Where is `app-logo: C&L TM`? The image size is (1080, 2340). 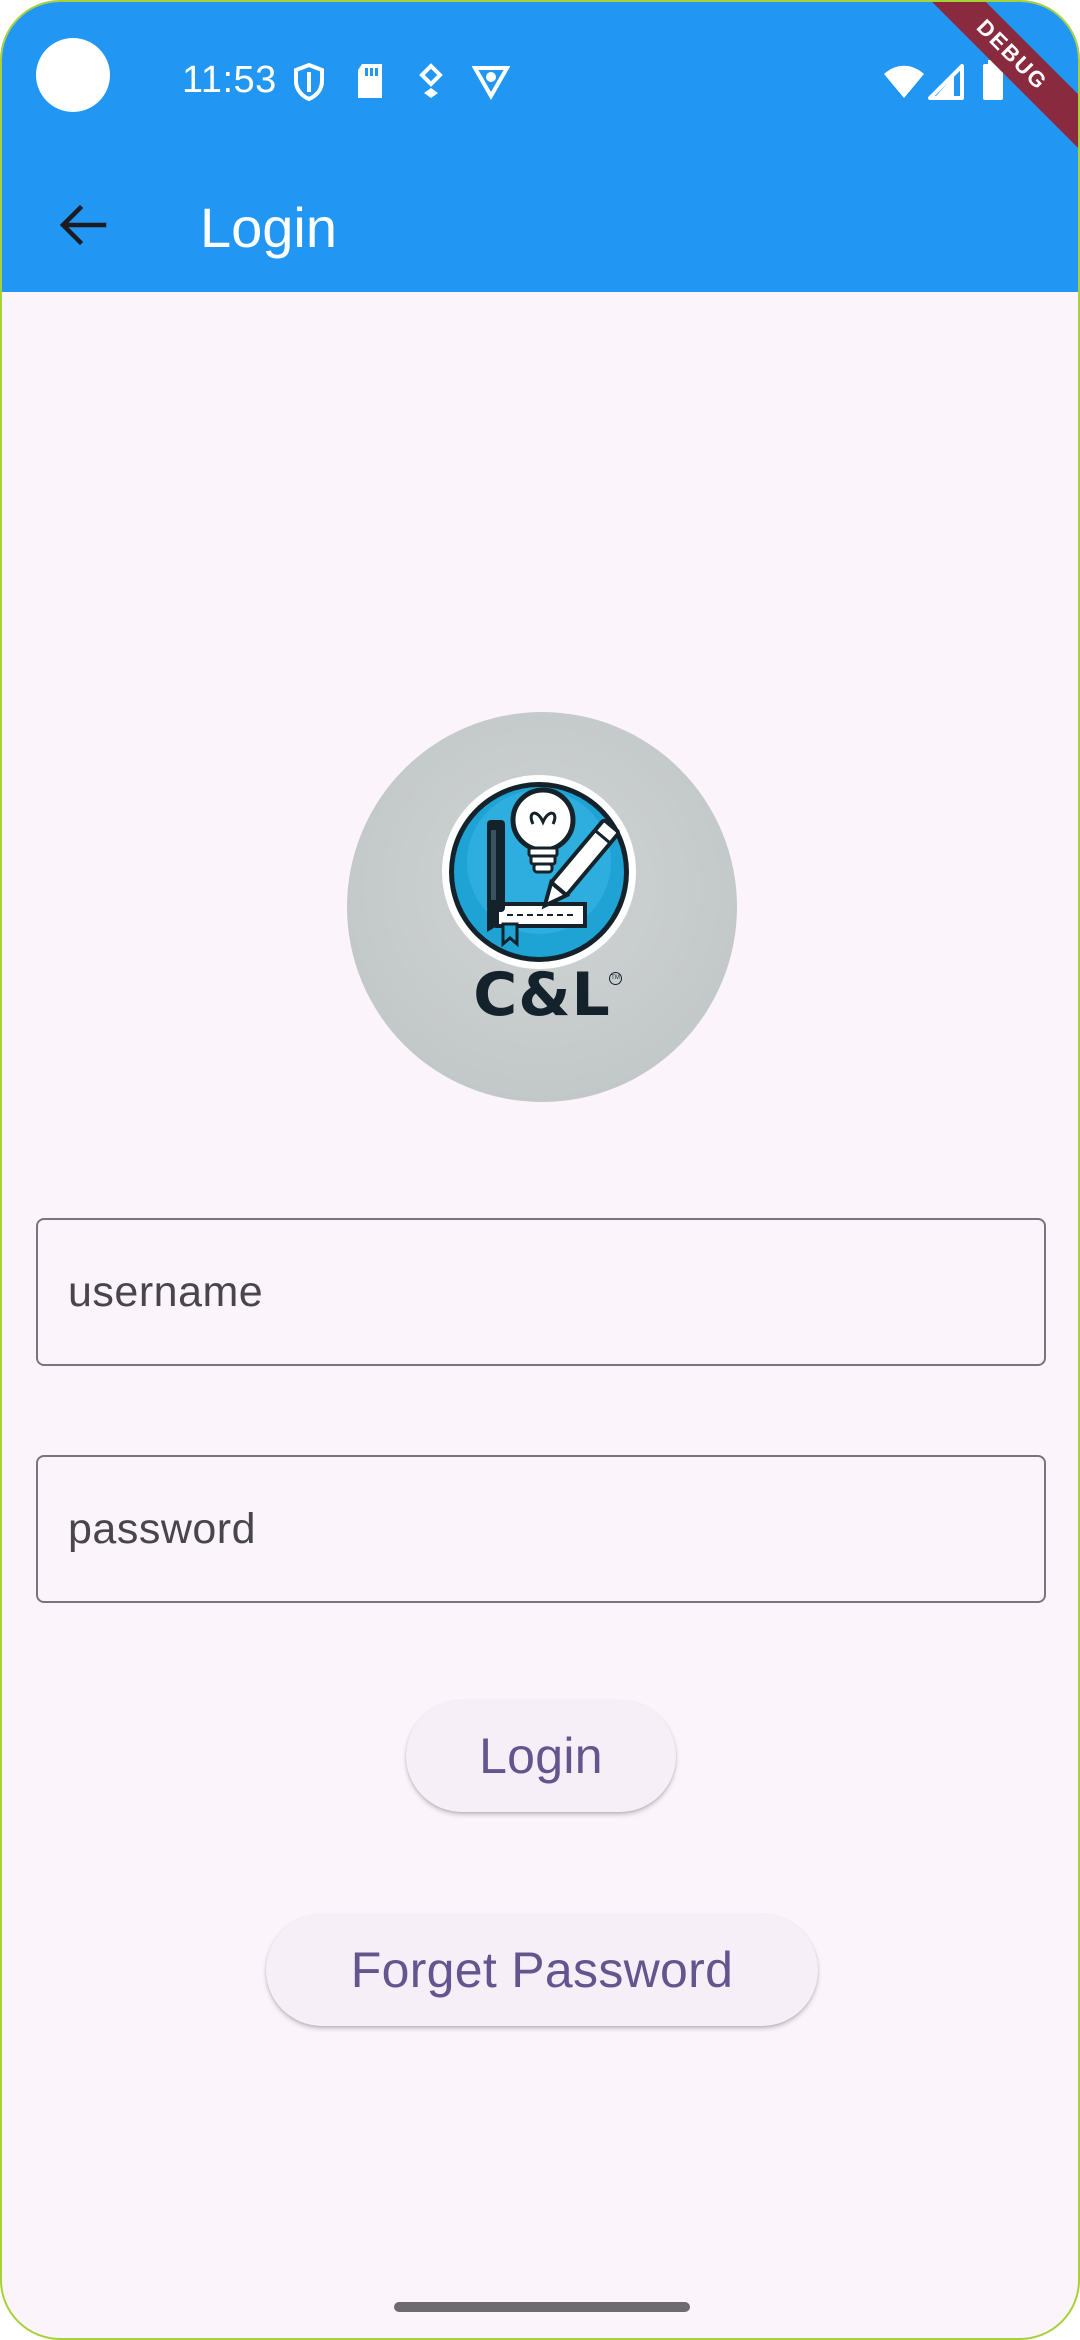 app-logo: C&L TM is located at coordinates (542, 907).